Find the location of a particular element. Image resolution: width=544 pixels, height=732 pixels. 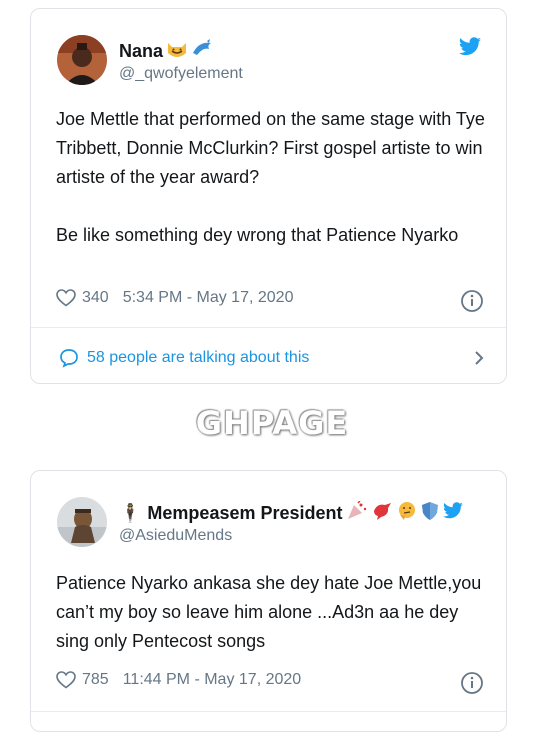

author-name: Mempeasem President is located at coordinates (244, 513).